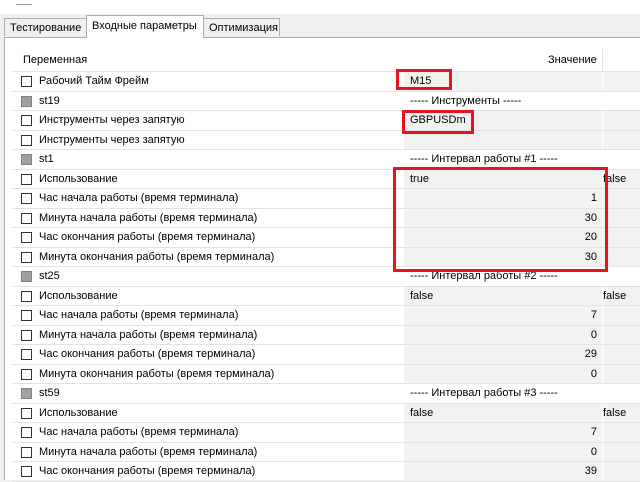 The height and width of the screenshot is (482, 640). What do you see at coordinates (503, 393) in the screenshot?
I see `parameter-value-cell: ----- Интервал работы #3 -----` at bounding box center [503, 393].